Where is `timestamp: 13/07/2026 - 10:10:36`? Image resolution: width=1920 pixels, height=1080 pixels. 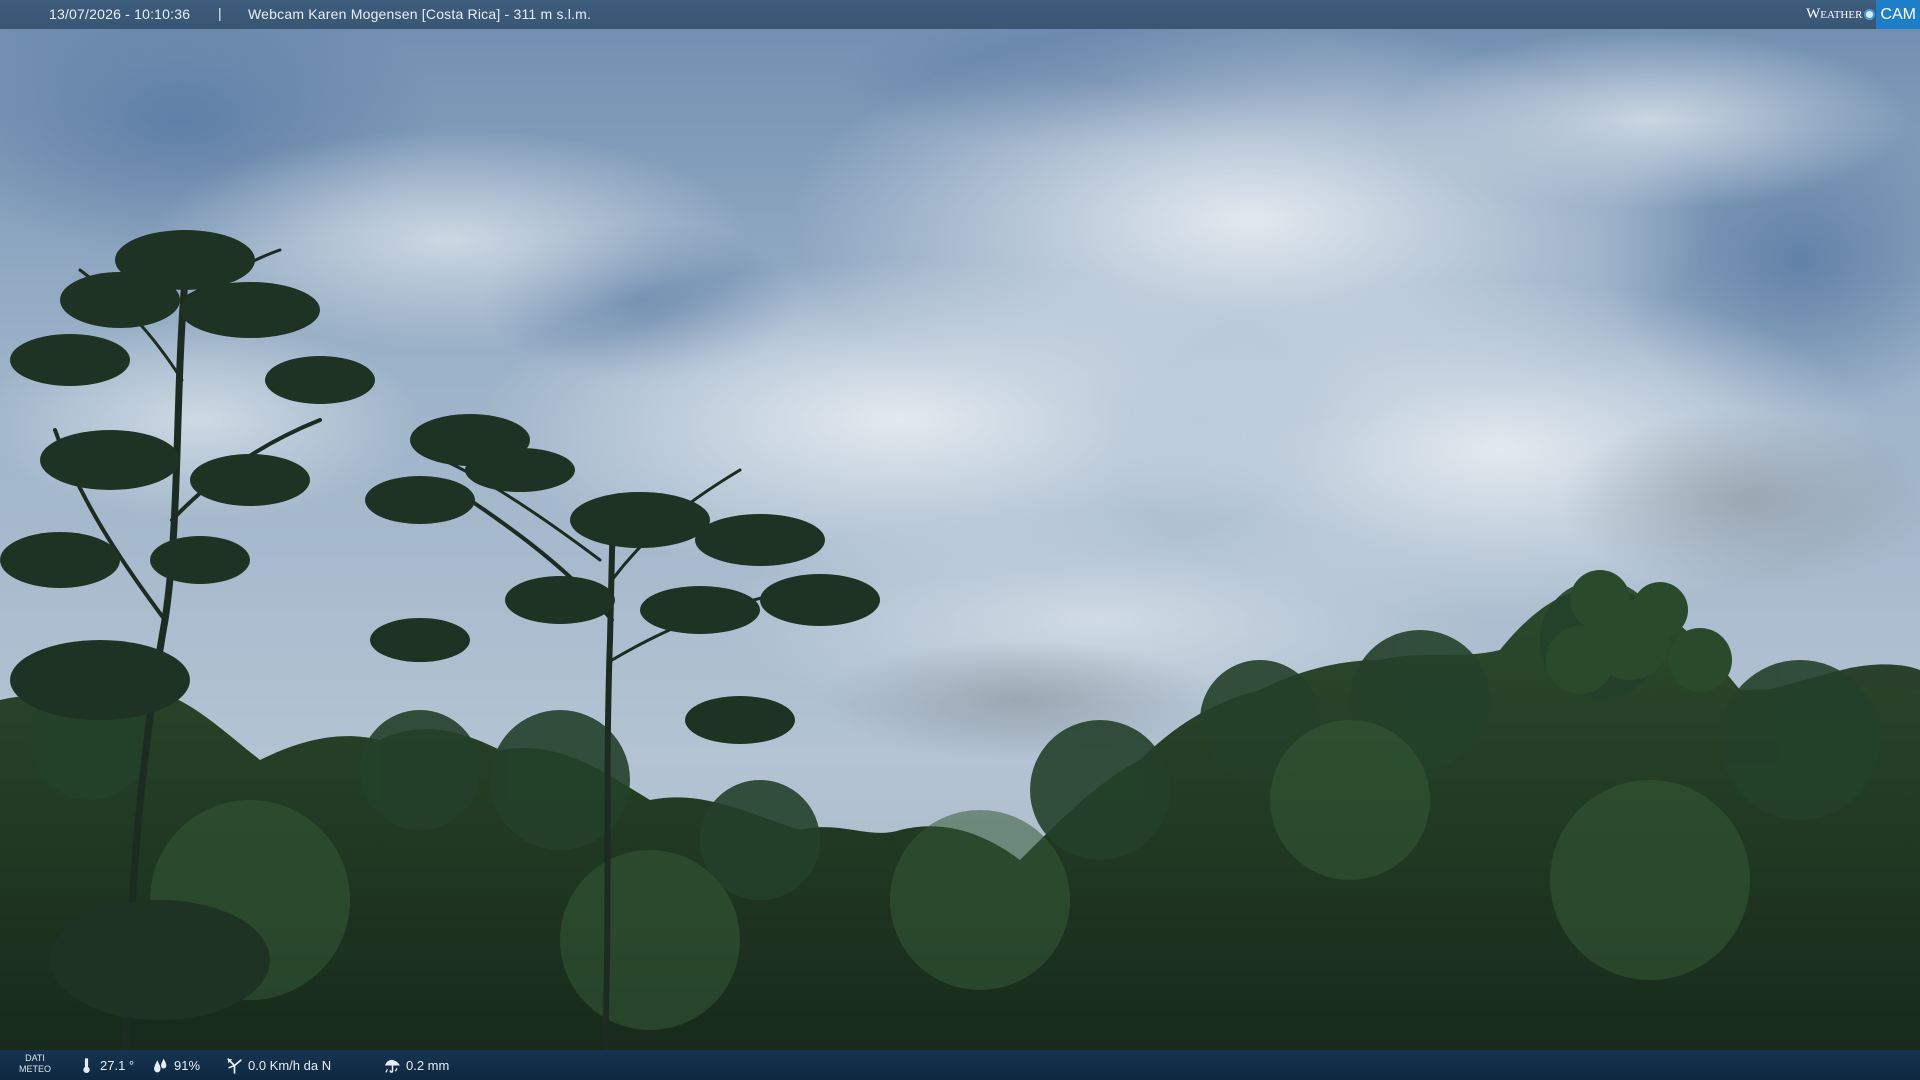 timestamp: 13/07/2026 - 10:10:36 is located at coordinates (120, 14).